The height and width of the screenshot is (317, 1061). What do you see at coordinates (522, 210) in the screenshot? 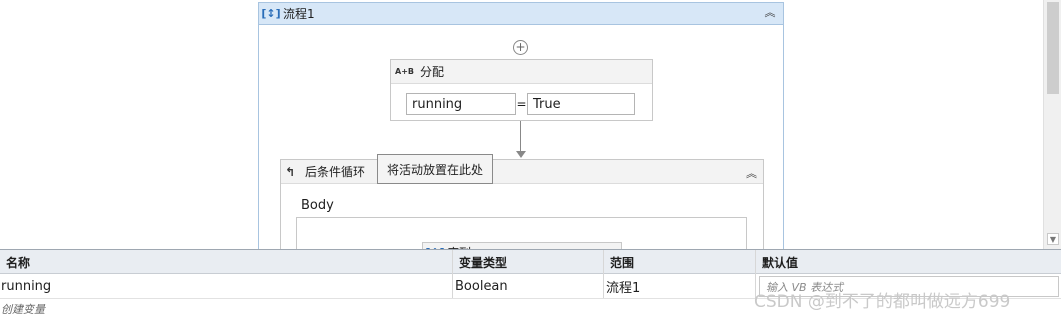
I see `do-while-activity: ↰ 后条件循环 ︽ Body [↕] 序列` at bounding box center [522, 210].